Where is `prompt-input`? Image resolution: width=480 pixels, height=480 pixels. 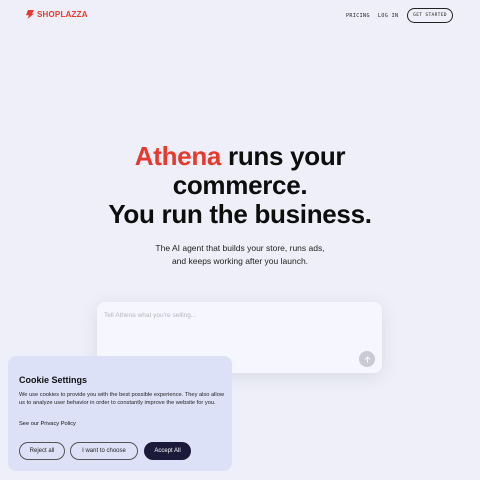 prompt-input is located at coordinates (229, 315).